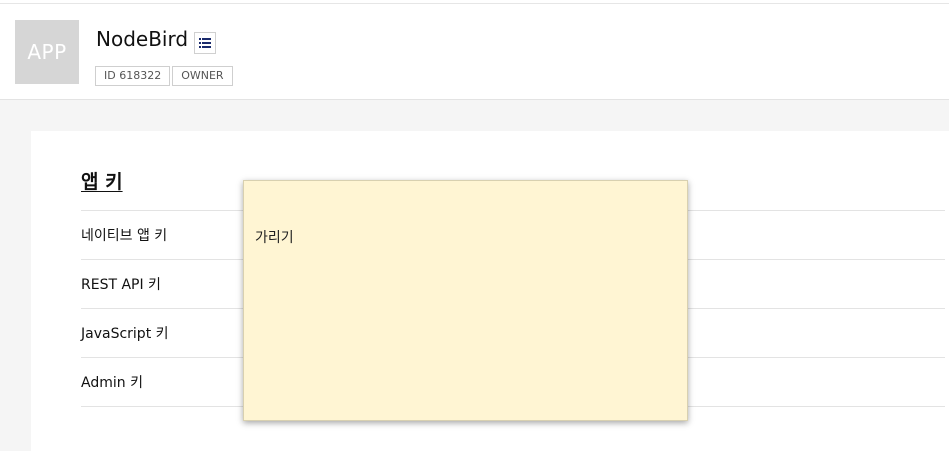 This screenshot has width=949, height=451. I want to click on sticky-note-text: 가리기, so click(274, 238).